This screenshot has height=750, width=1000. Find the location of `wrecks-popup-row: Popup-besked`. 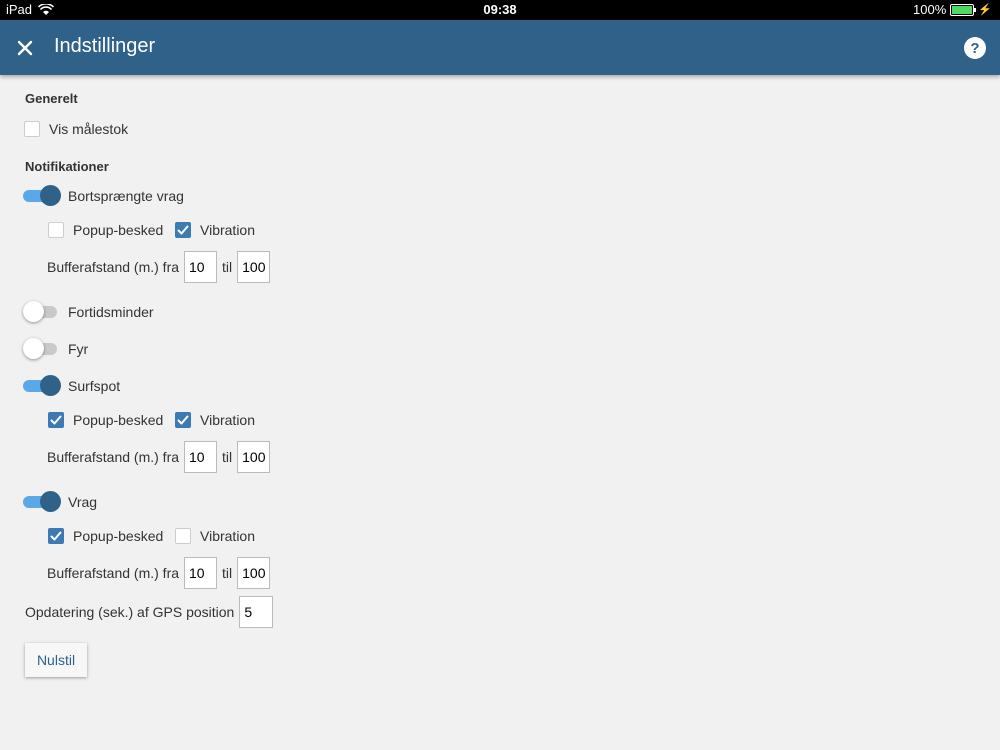

wrecks-popup-row: Popup-besked is located at coordinates (105, 536).